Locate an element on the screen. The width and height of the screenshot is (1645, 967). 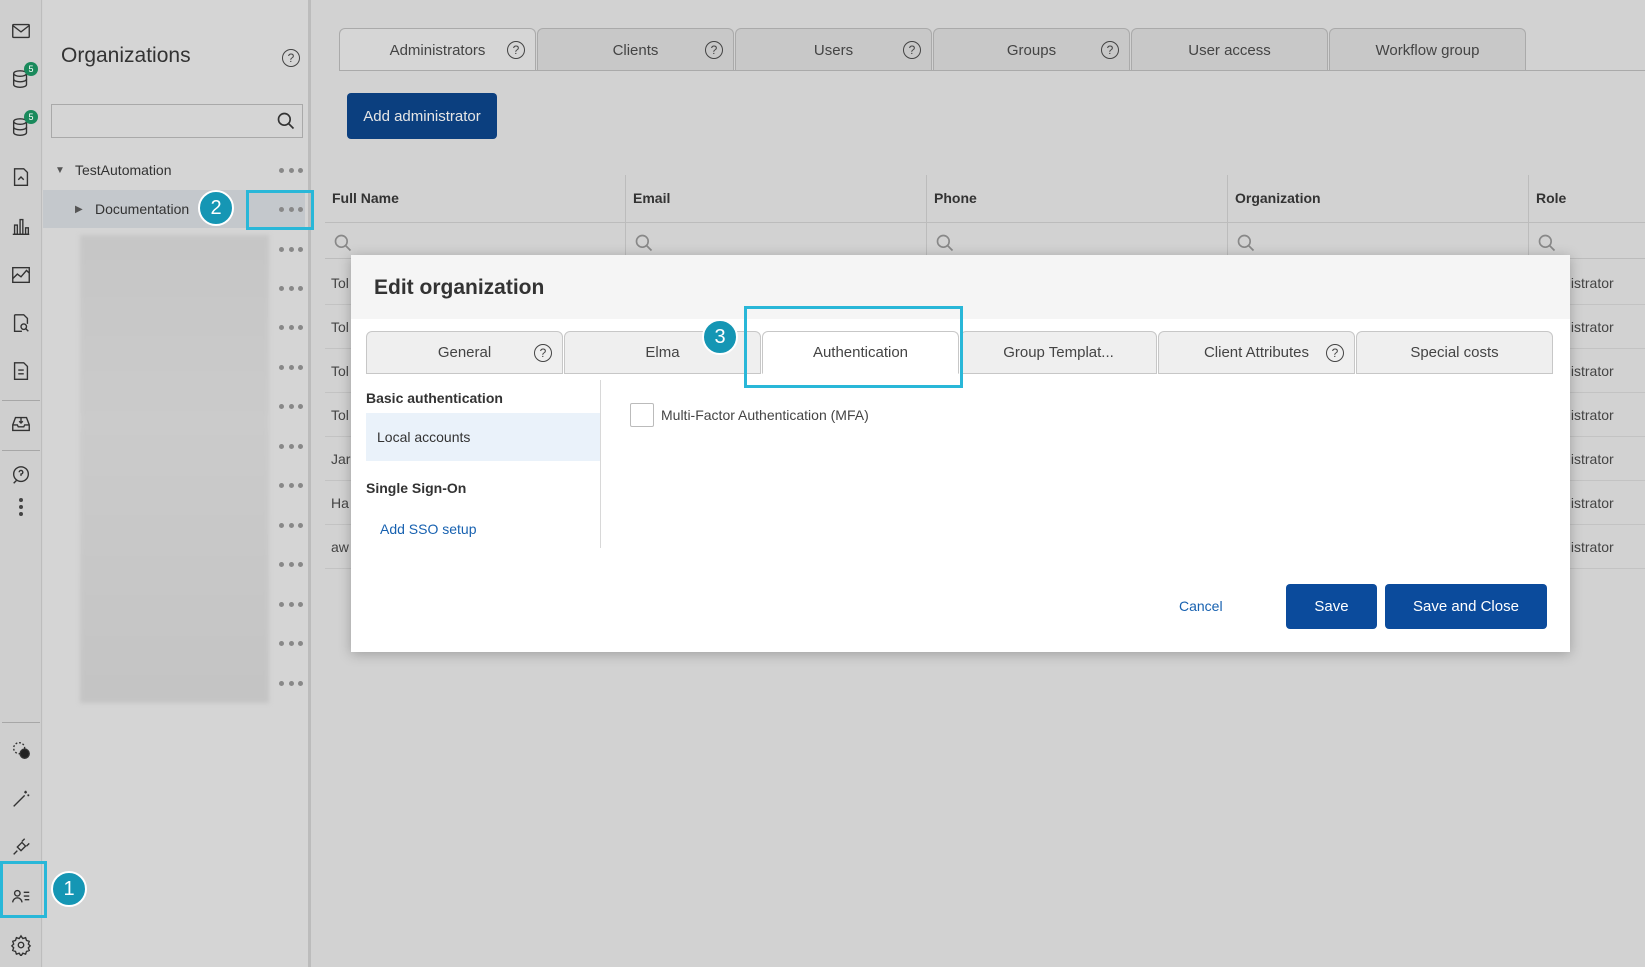
tab-workflow-group: Workflow group is located at coordinates (1427, 49).